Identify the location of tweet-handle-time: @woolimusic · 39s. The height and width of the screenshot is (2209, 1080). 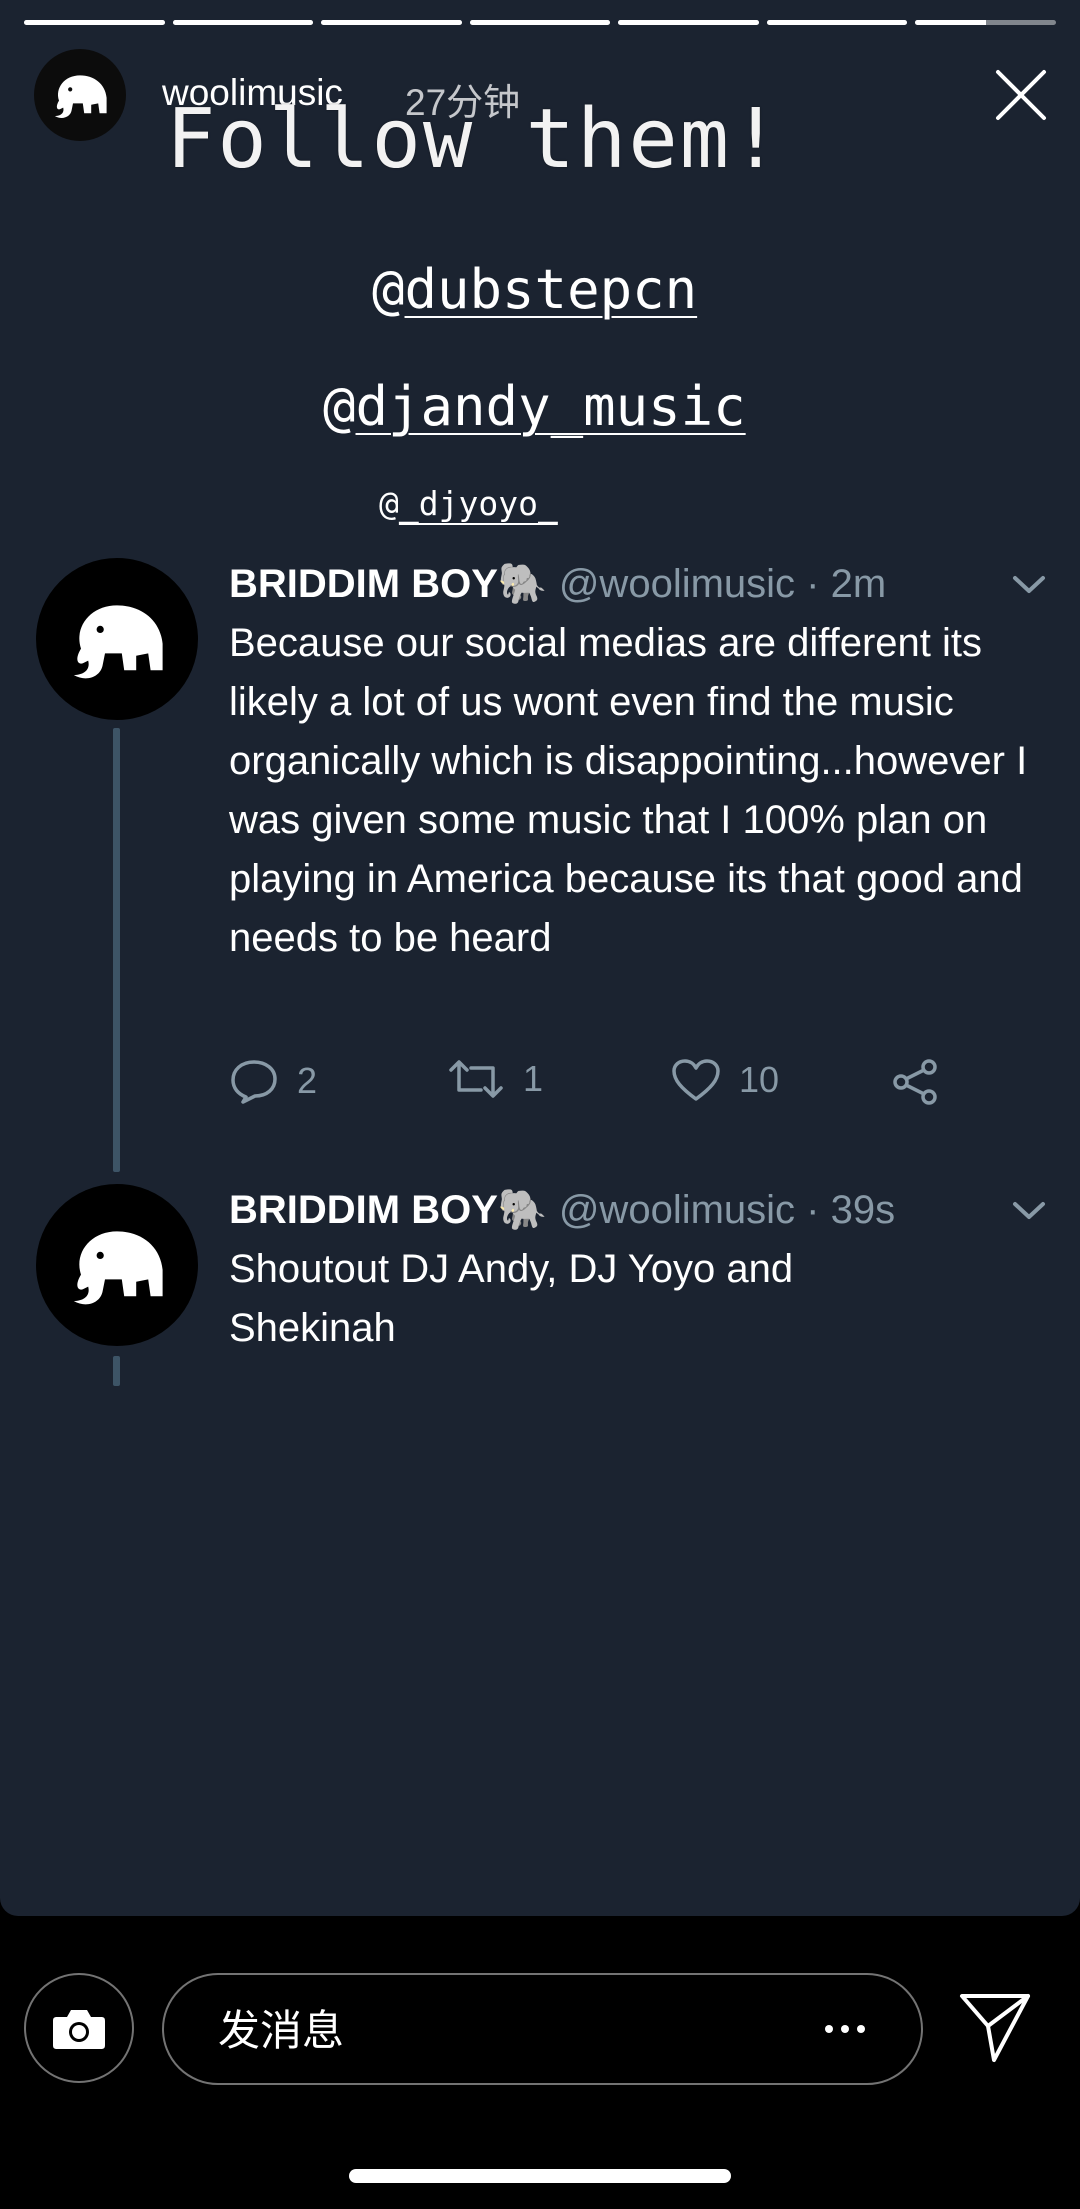
(727, 1210).